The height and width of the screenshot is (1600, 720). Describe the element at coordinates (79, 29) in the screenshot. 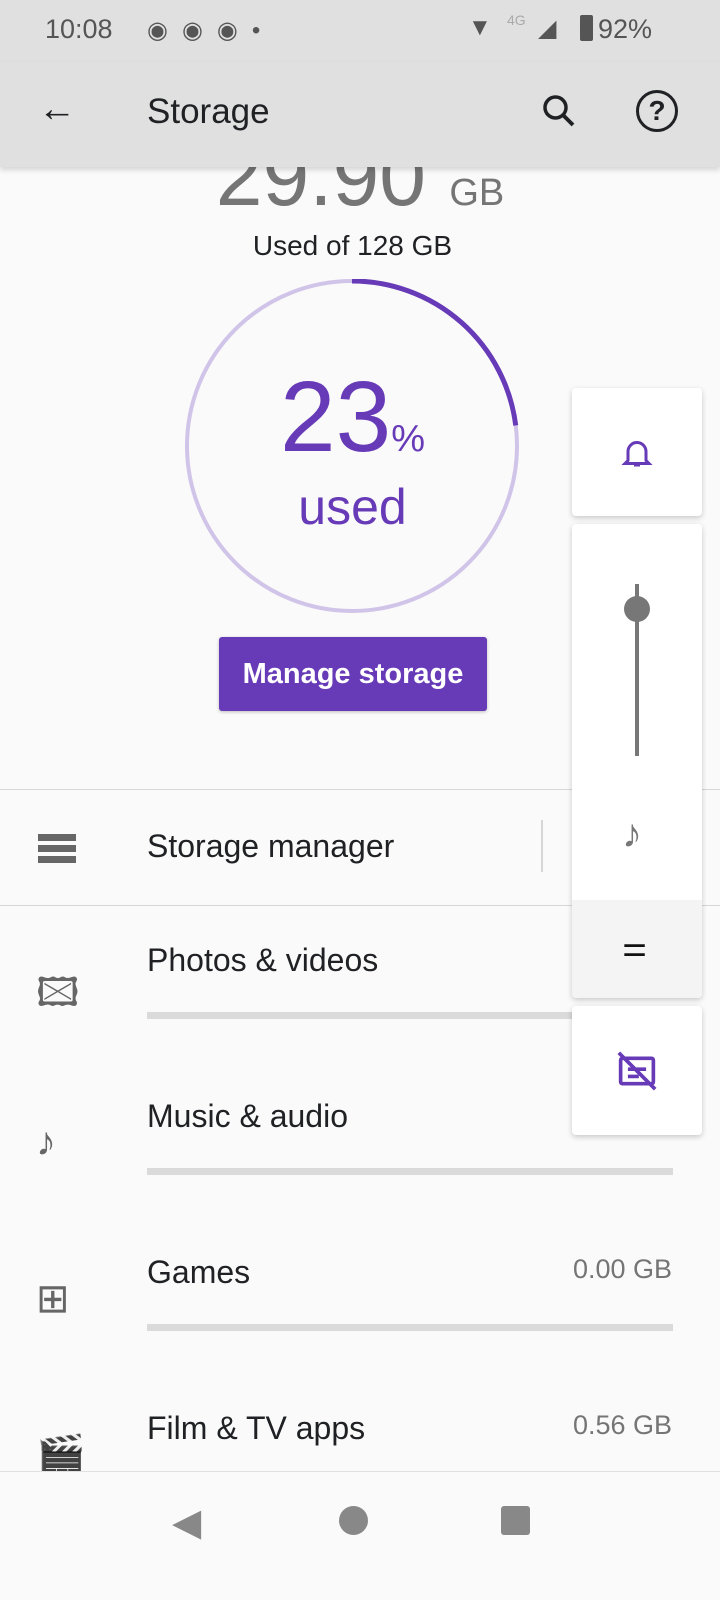

I see `clock: 10:08` at that location.